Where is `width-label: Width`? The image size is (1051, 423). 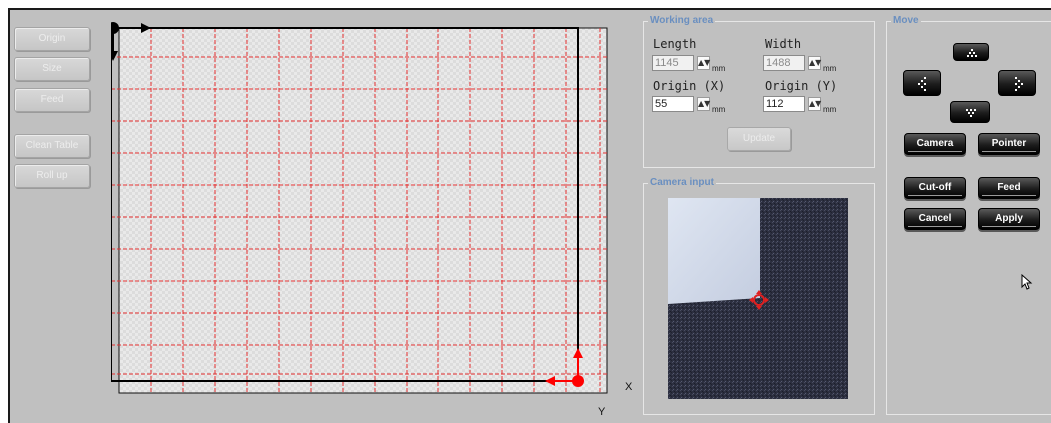
width-label: Width is located at coordinates (783, 44).